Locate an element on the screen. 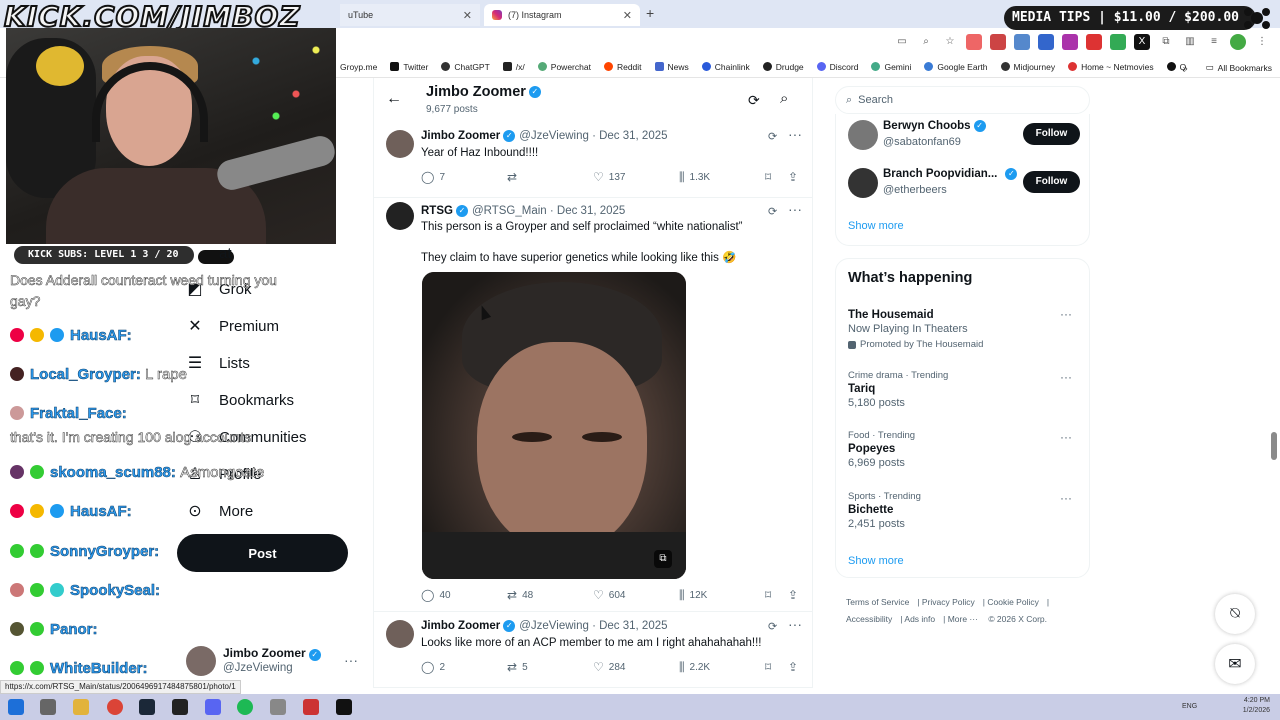  nav-item-bookmarks: ⌑ Bookmarks is located at coordinates (240, 400).